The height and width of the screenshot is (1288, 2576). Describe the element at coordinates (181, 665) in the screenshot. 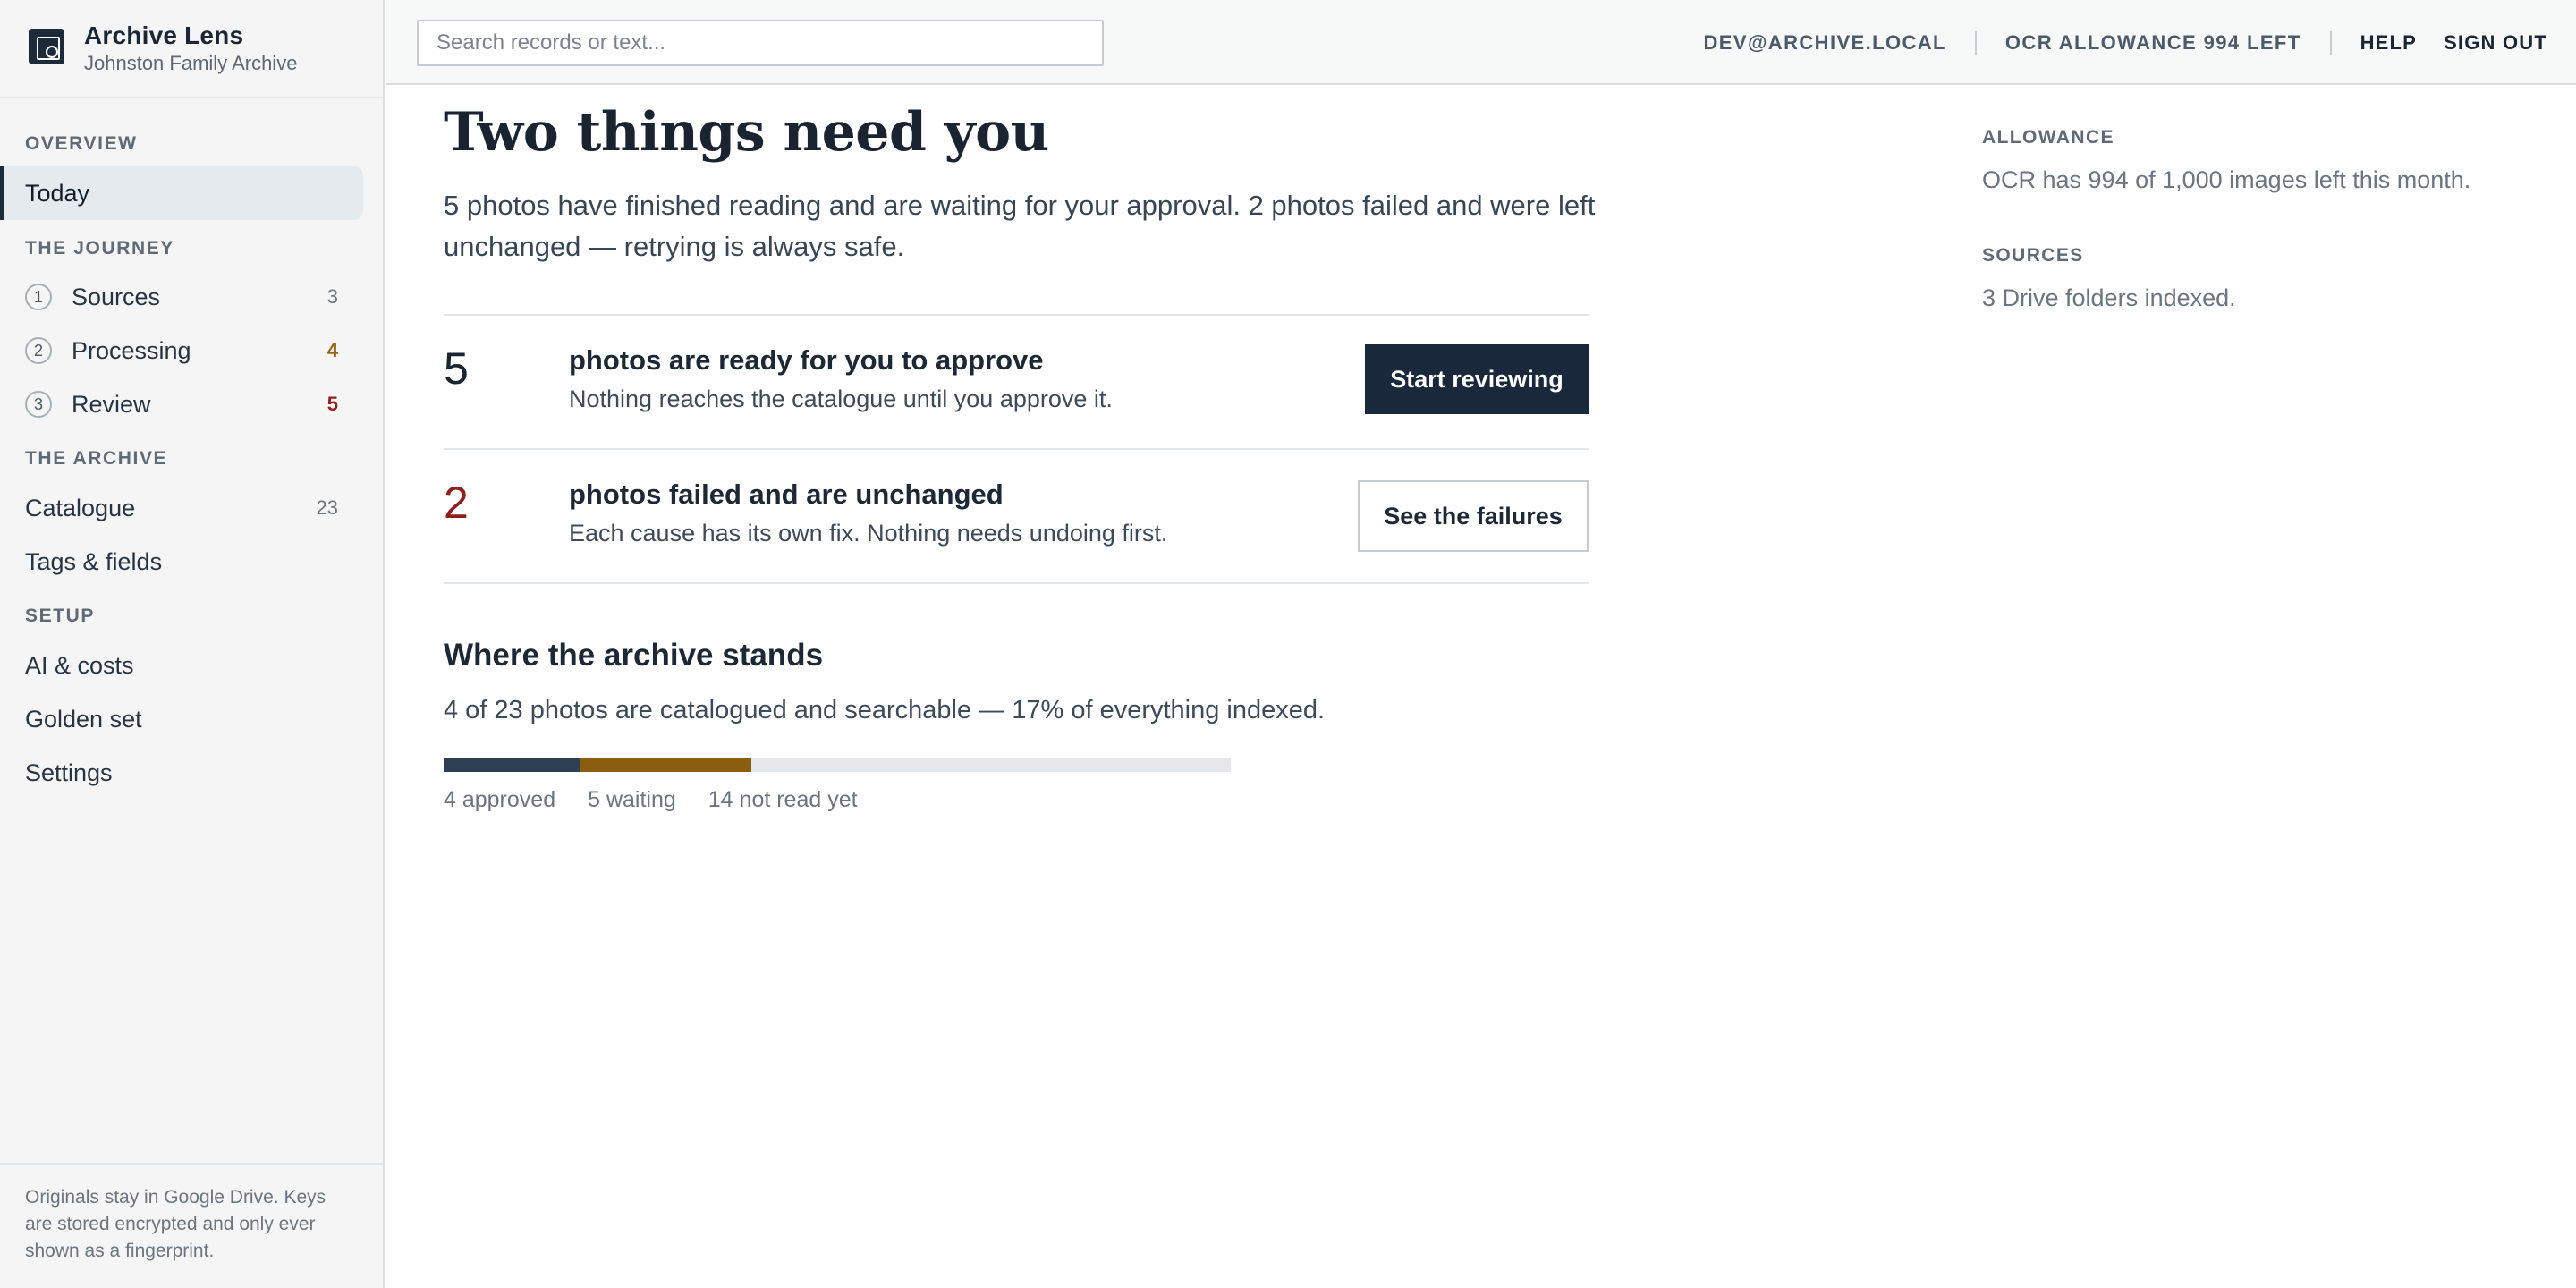

I see `sidebar-item-ai-costs: AI & costs` at that location.